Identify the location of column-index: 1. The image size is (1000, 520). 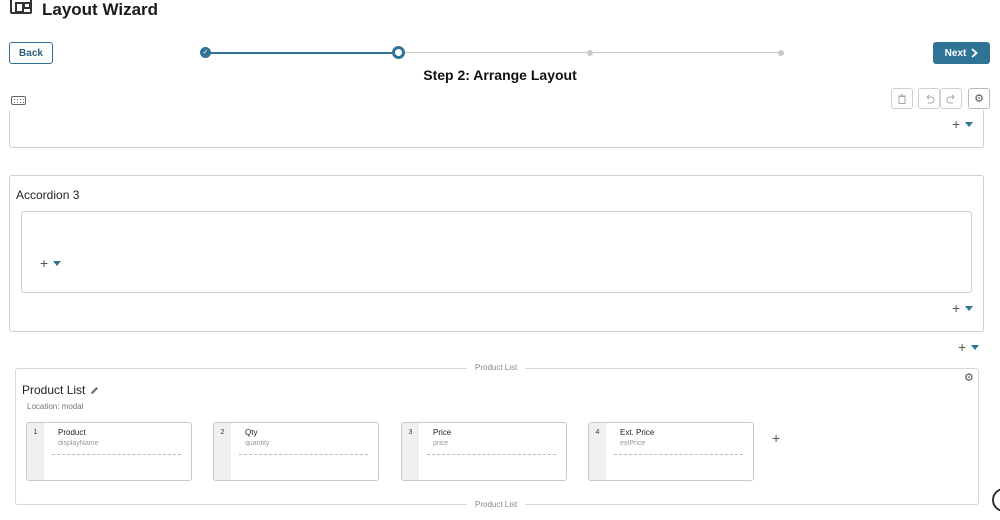
(35, 451).